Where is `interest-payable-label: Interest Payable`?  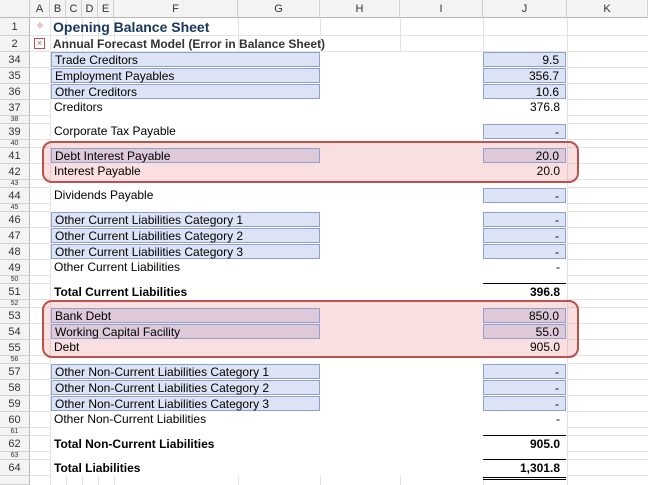 interest-payable-label: Interest Payable is located at coordinates (97, 171).